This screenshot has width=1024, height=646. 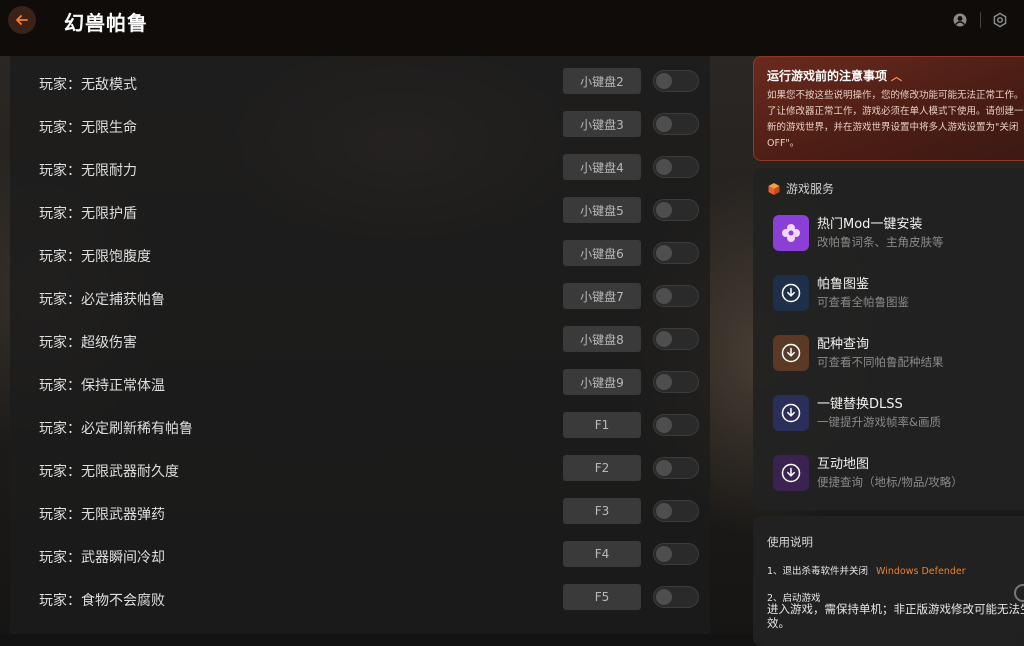 I want to click on cheat-row: 玩家：无敌模式 小键盘2, so click(x=360, y=84).